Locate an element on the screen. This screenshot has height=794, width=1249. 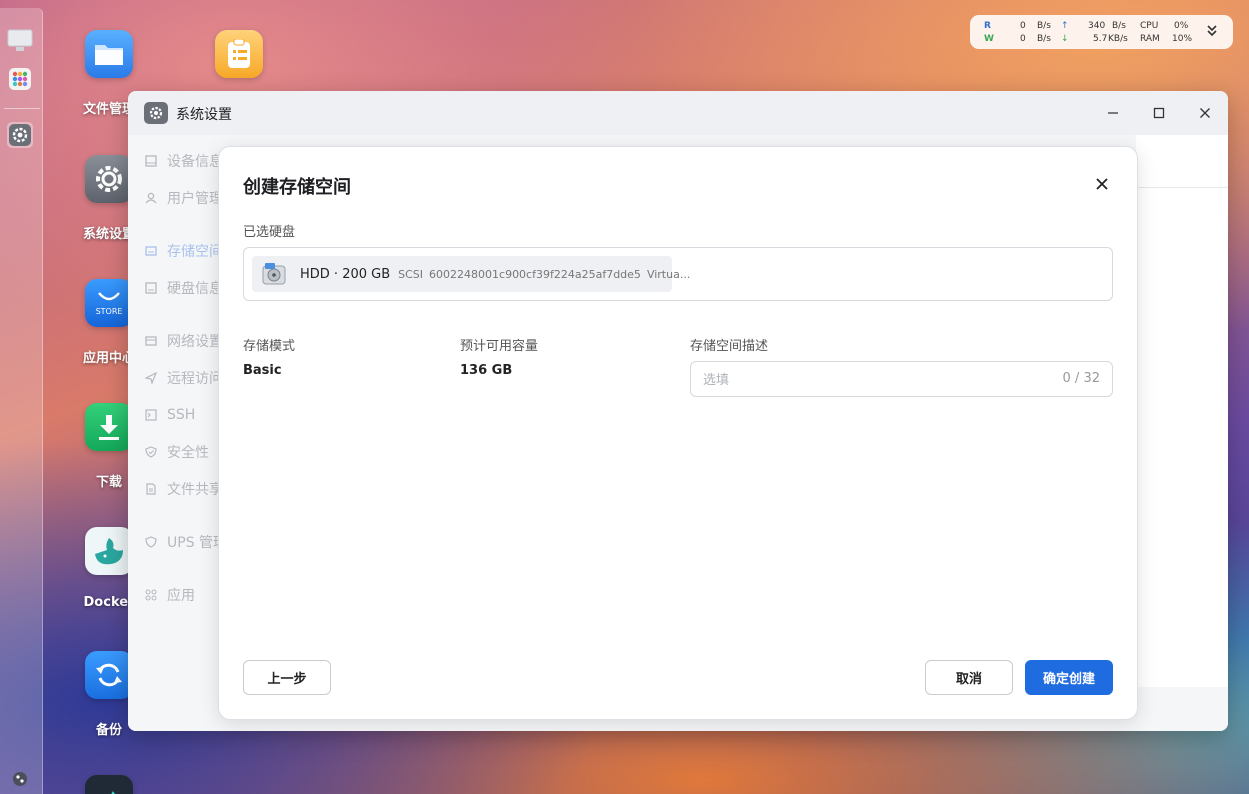
hard-drive-icon is located at coordinates (274, 274).